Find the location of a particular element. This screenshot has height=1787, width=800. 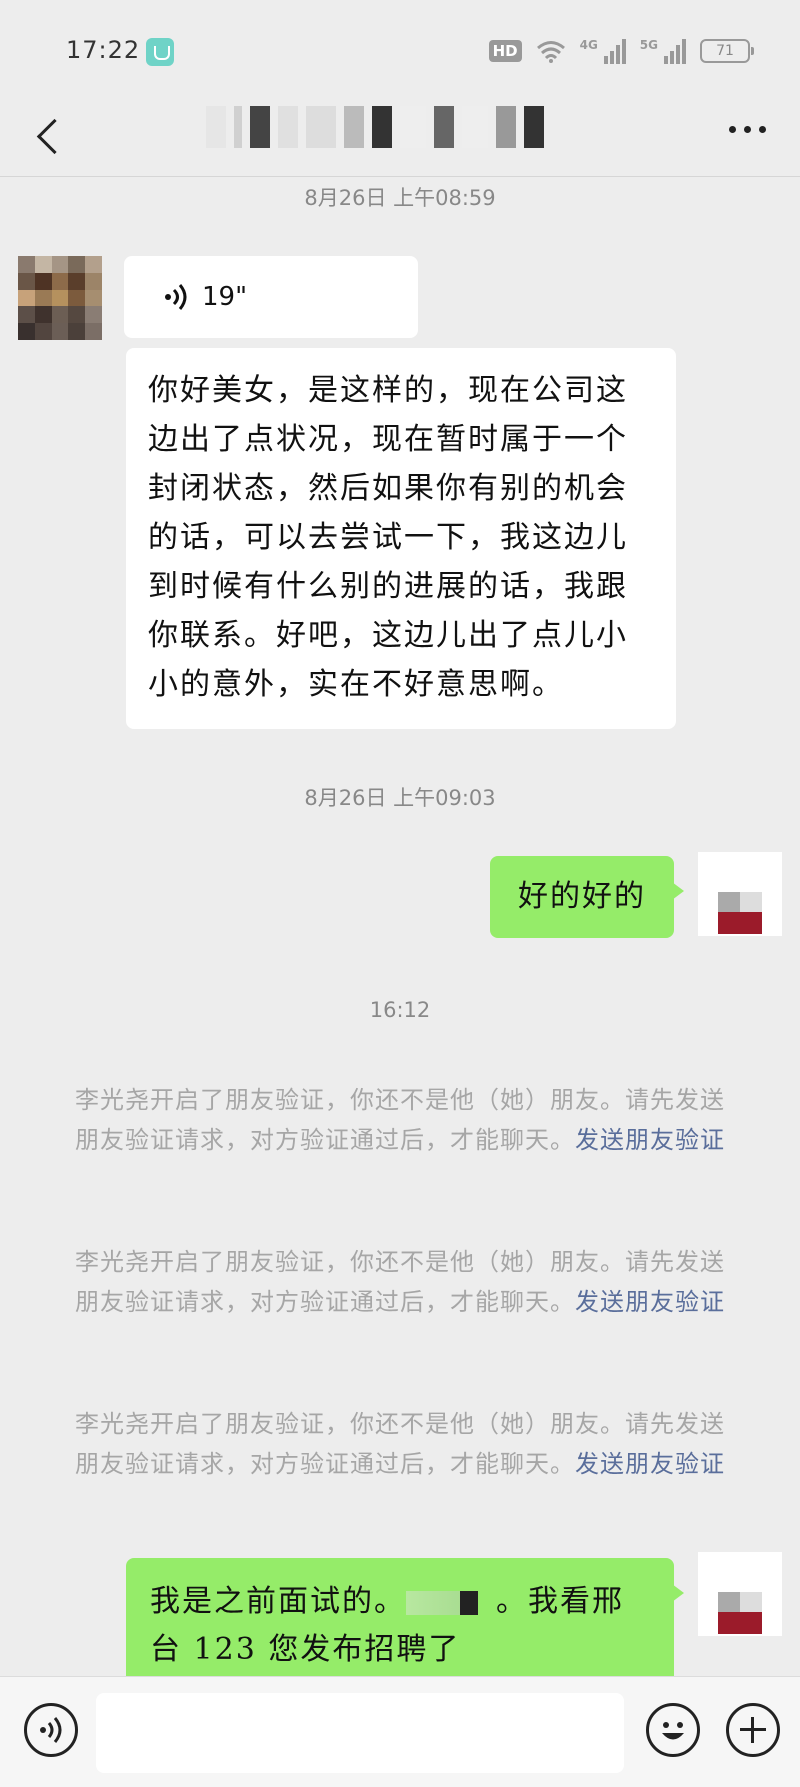

battery-icon: 71 is located at coordinates (727, 51).